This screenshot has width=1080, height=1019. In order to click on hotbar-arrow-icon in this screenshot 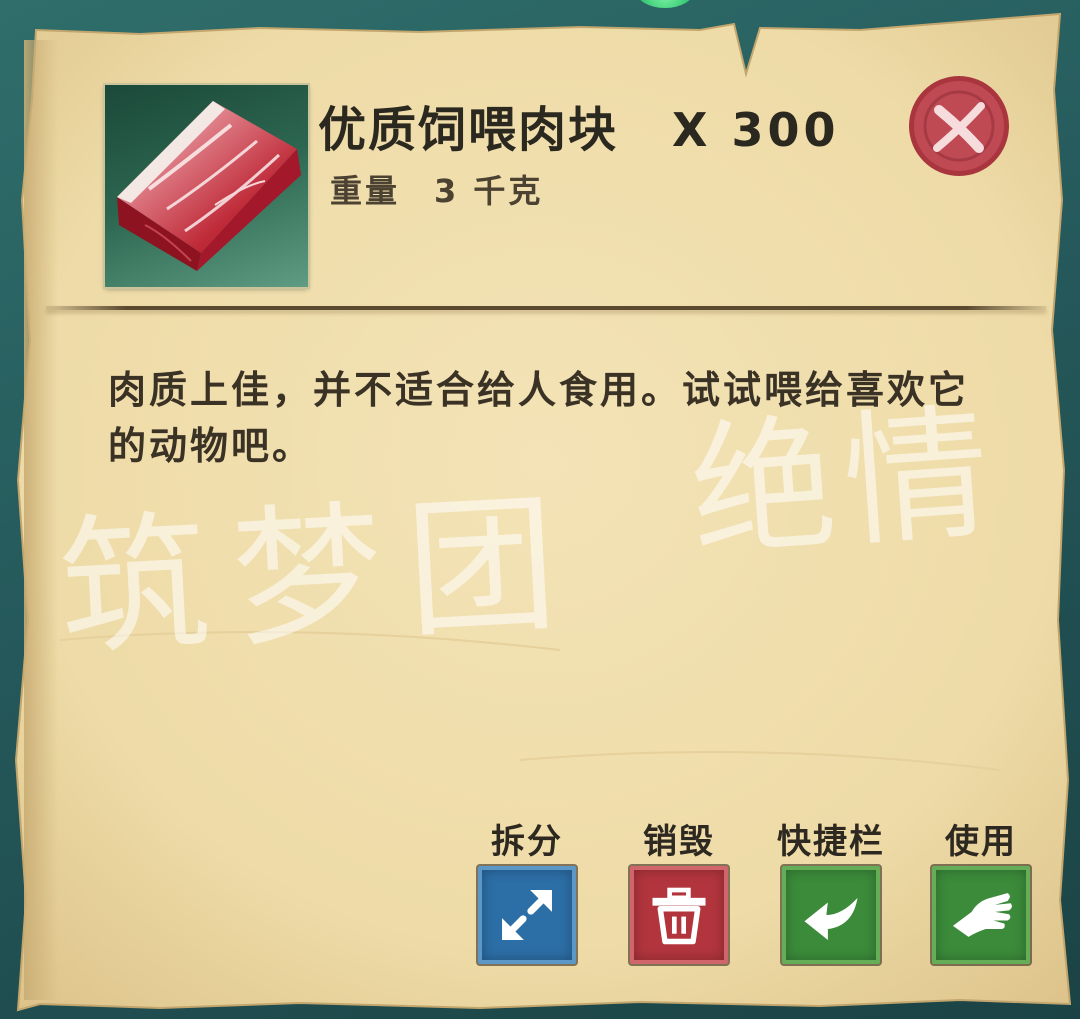, I will do `click(831, 918)`.